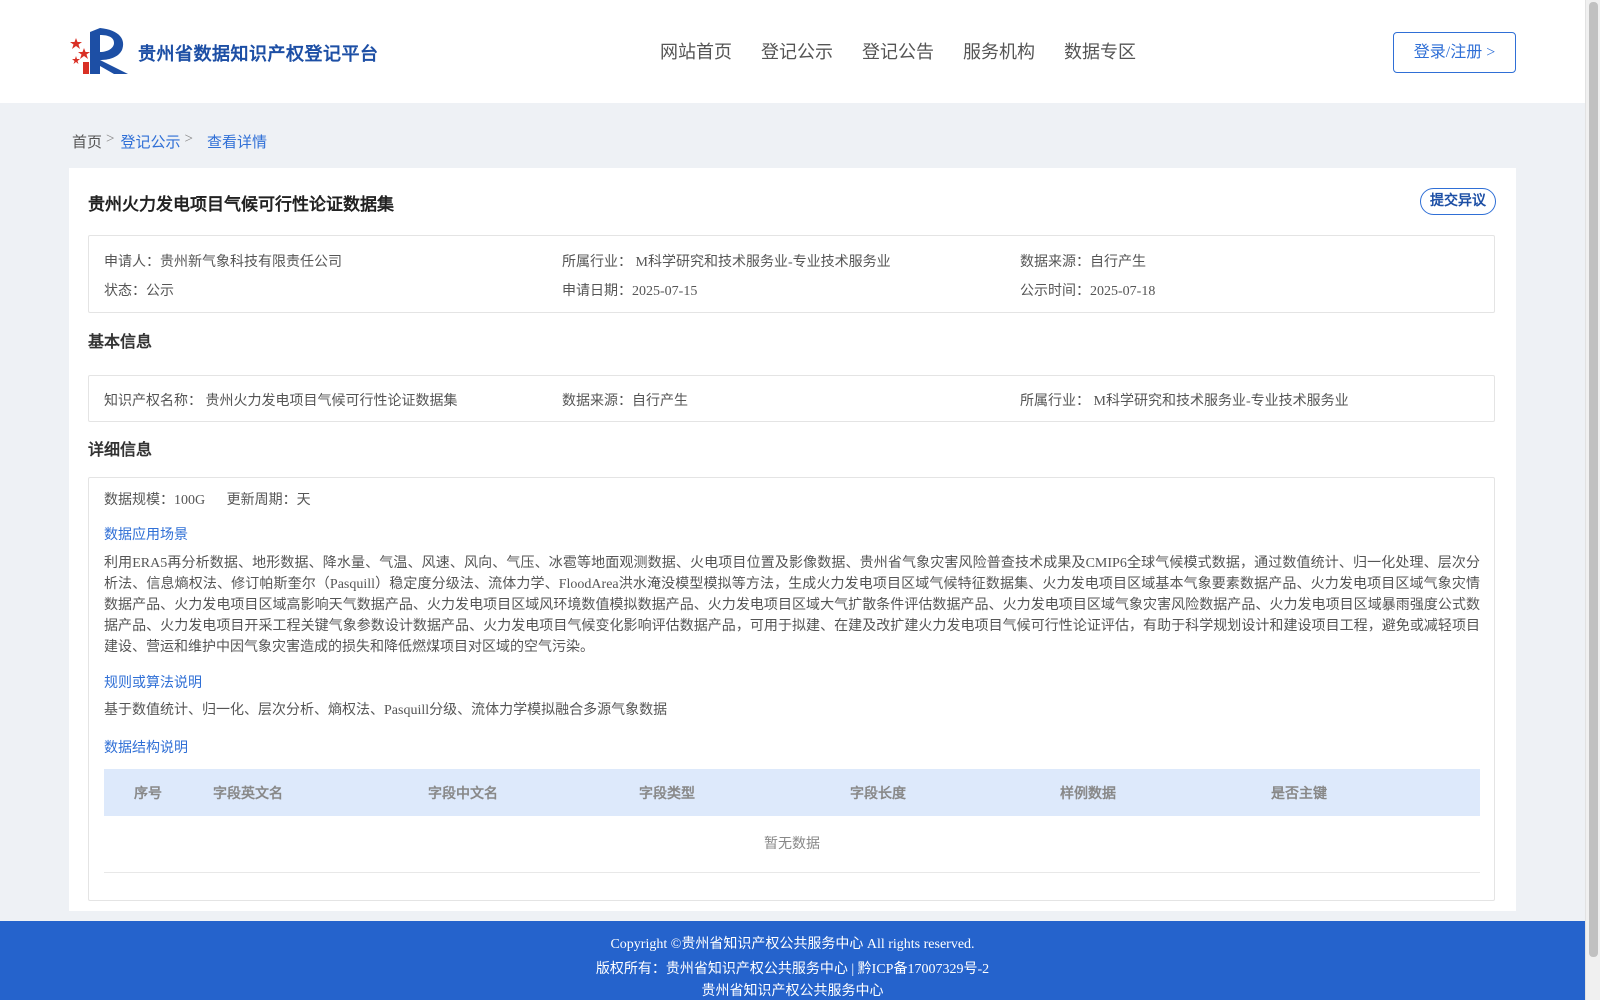 The height and width of the screenshot is (1000, 1600). Describe the element at coordinates (696, 51) in the screenshot. I see `nav-home: 网站首页` at that location.